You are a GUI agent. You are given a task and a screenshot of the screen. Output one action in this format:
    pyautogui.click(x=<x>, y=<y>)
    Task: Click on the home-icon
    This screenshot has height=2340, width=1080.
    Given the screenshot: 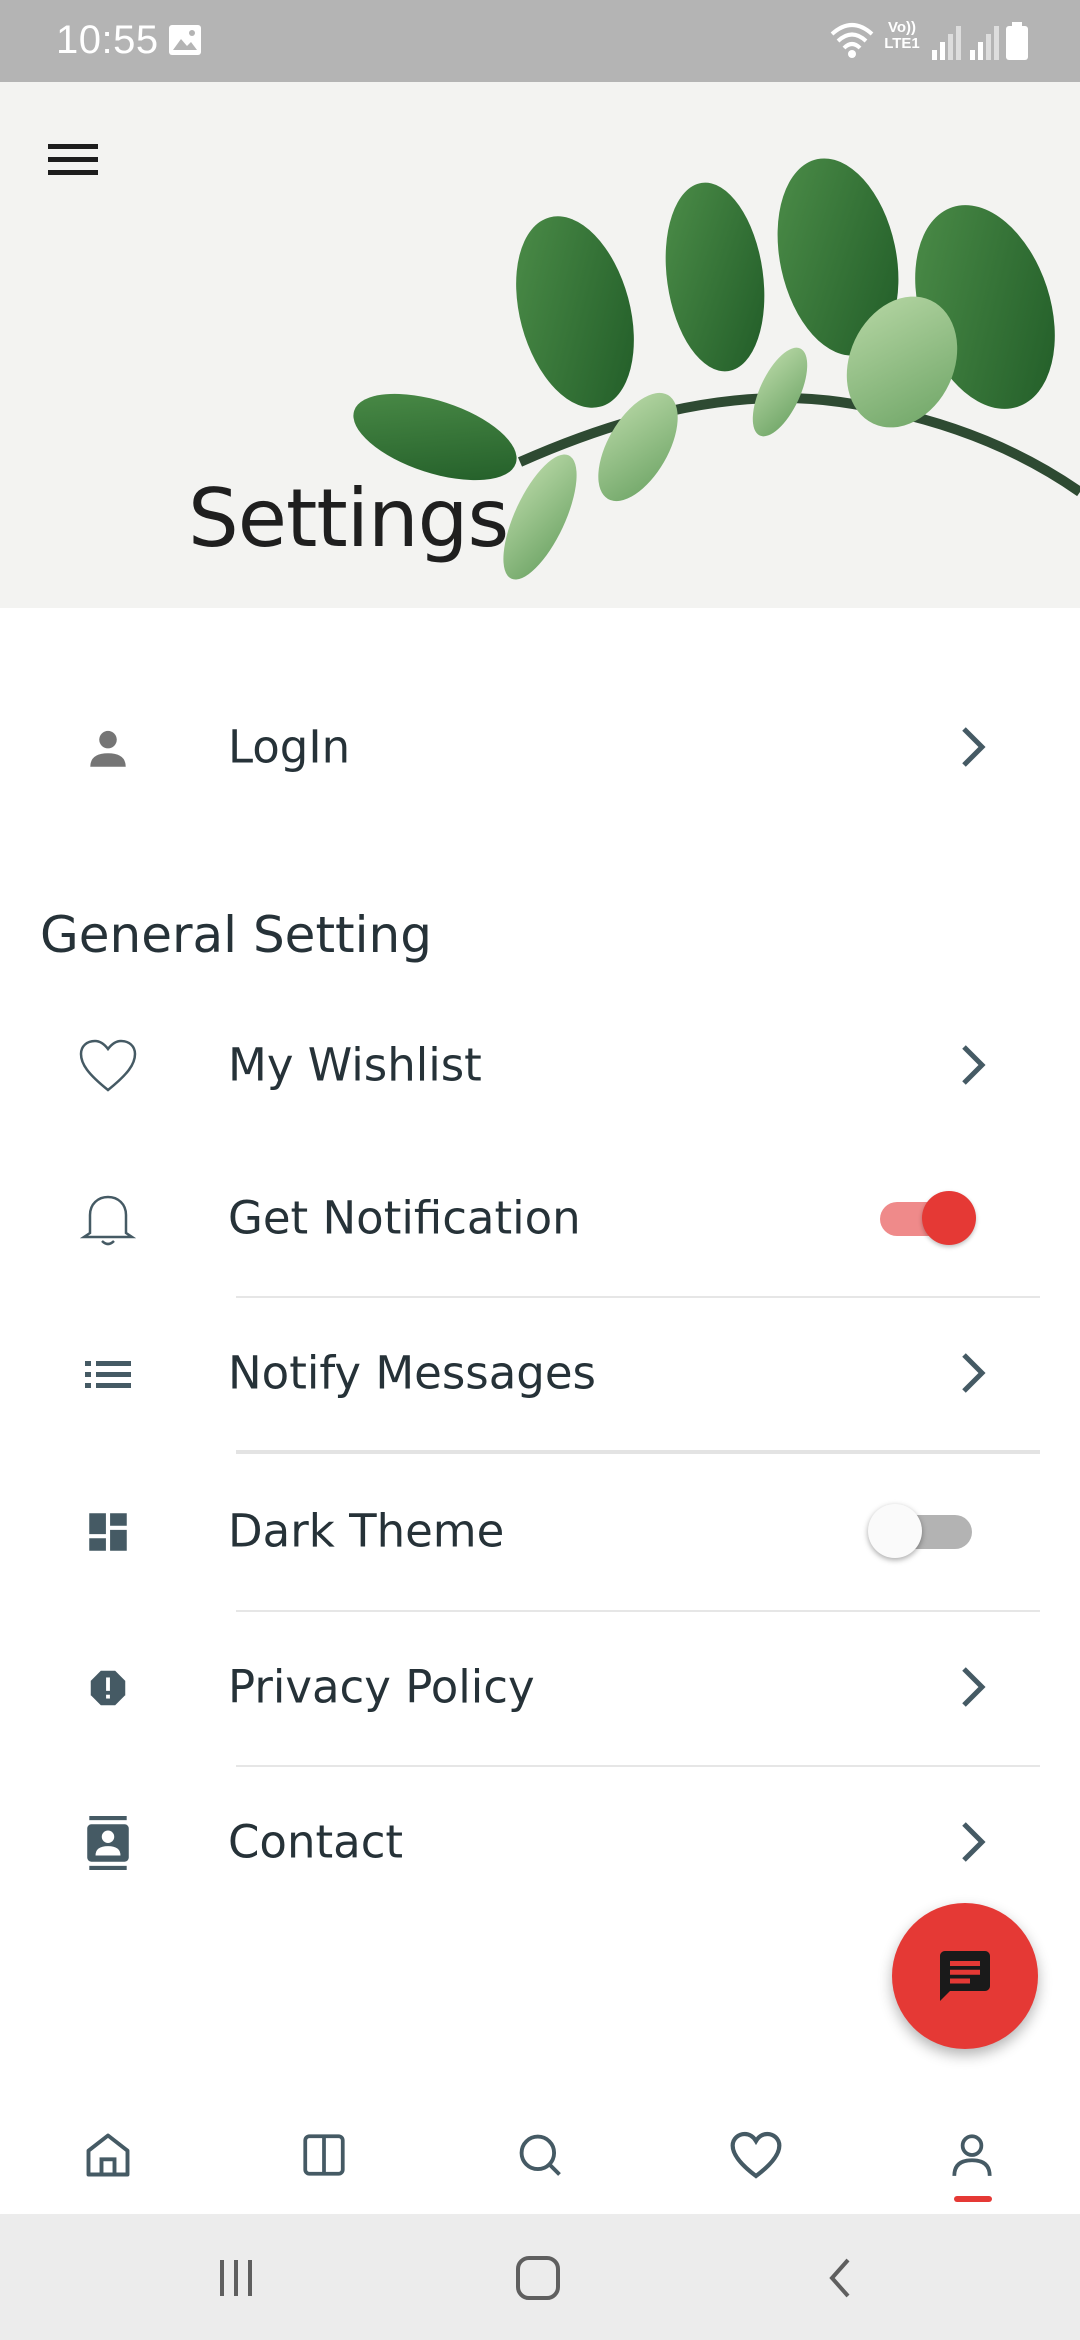 What is the action you would take?
    pyautogui.click(x=108, y=2155)
    